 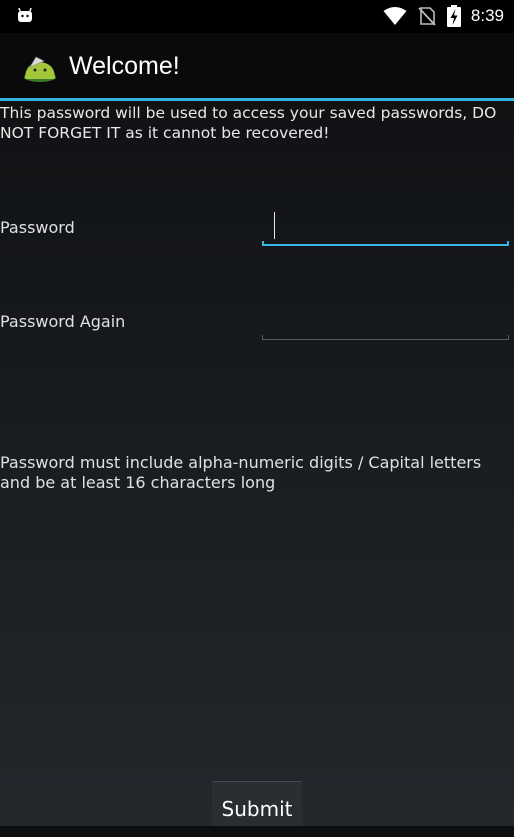 I want to click on password-again-field, so click(x=385, y=322).